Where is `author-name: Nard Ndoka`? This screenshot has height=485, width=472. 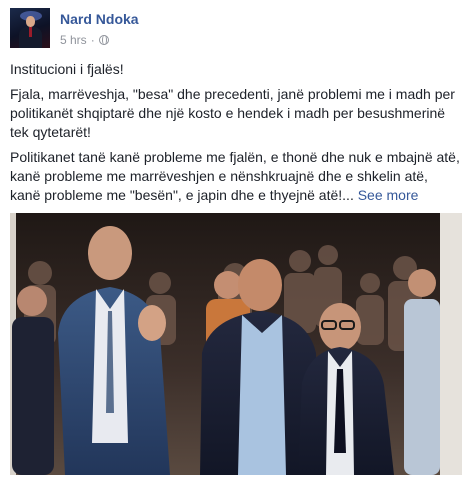 author-name: Nard Ndoka is located at coordinates (99, 19).